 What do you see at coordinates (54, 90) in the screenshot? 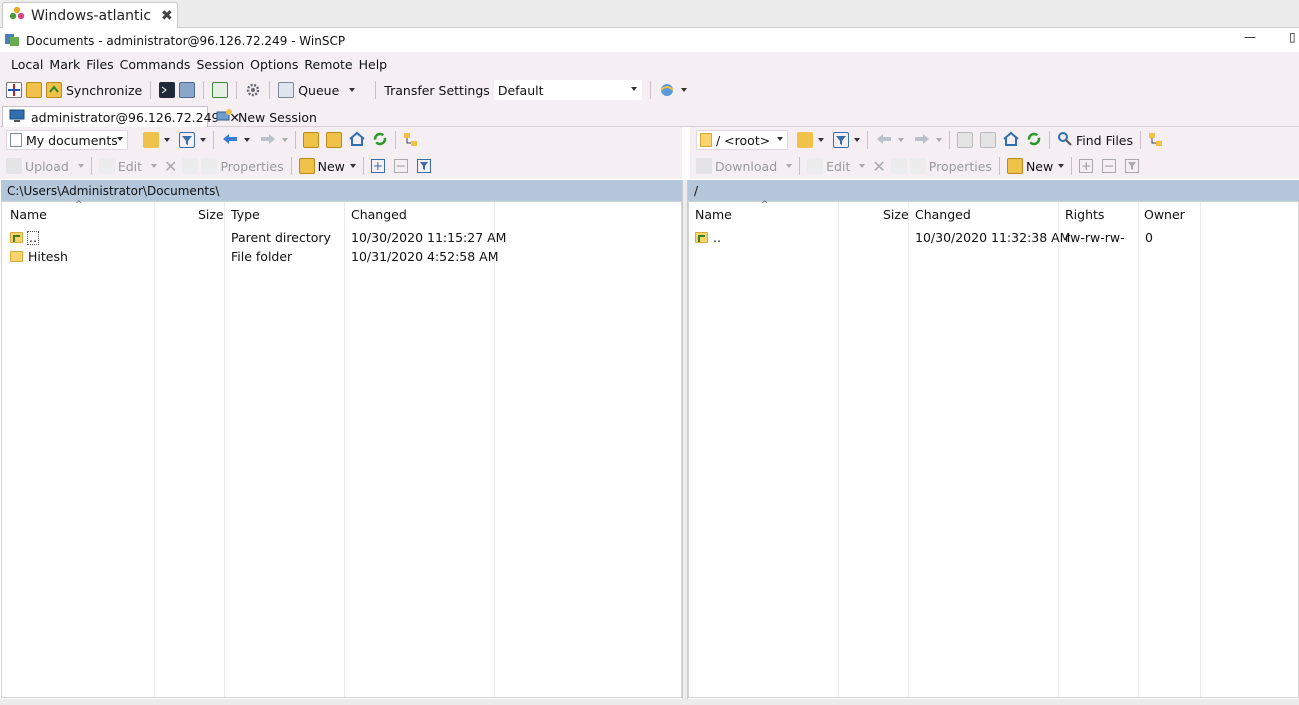
I see `synchronize-icon` at bounding box center [54, 90].